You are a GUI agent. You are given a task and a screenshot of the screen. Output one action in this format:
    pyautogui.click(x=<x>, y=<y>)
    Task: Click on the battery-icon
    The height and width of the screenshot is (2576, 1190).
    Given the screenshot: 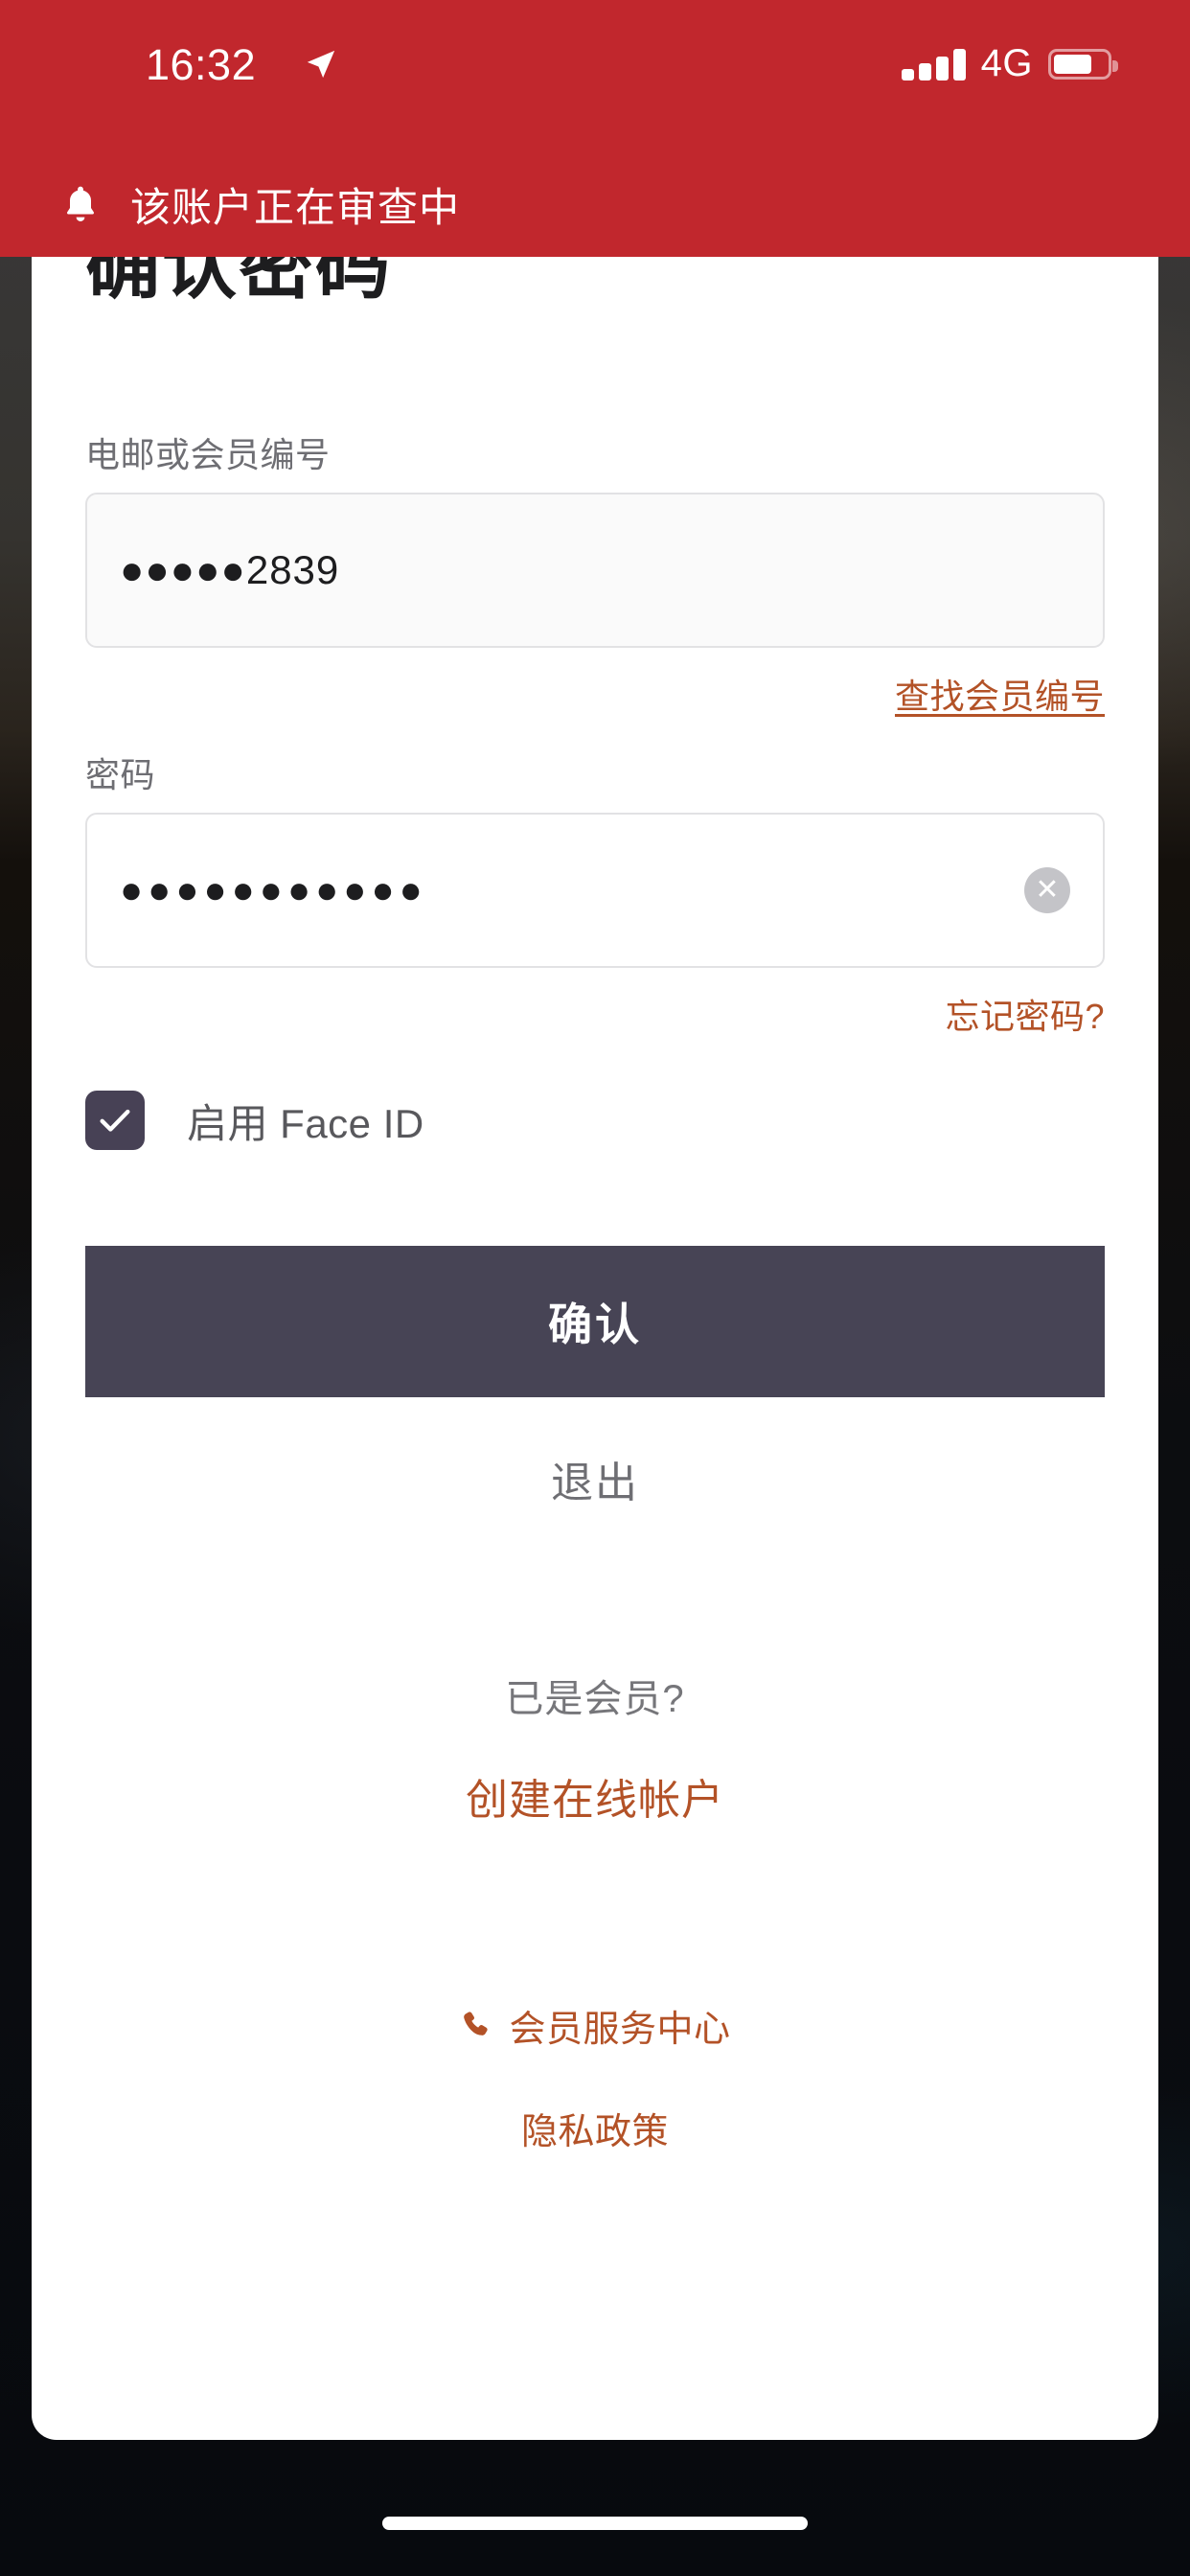 What is the action you would take?
    pyautogui.click(x=1083, y=64)
    